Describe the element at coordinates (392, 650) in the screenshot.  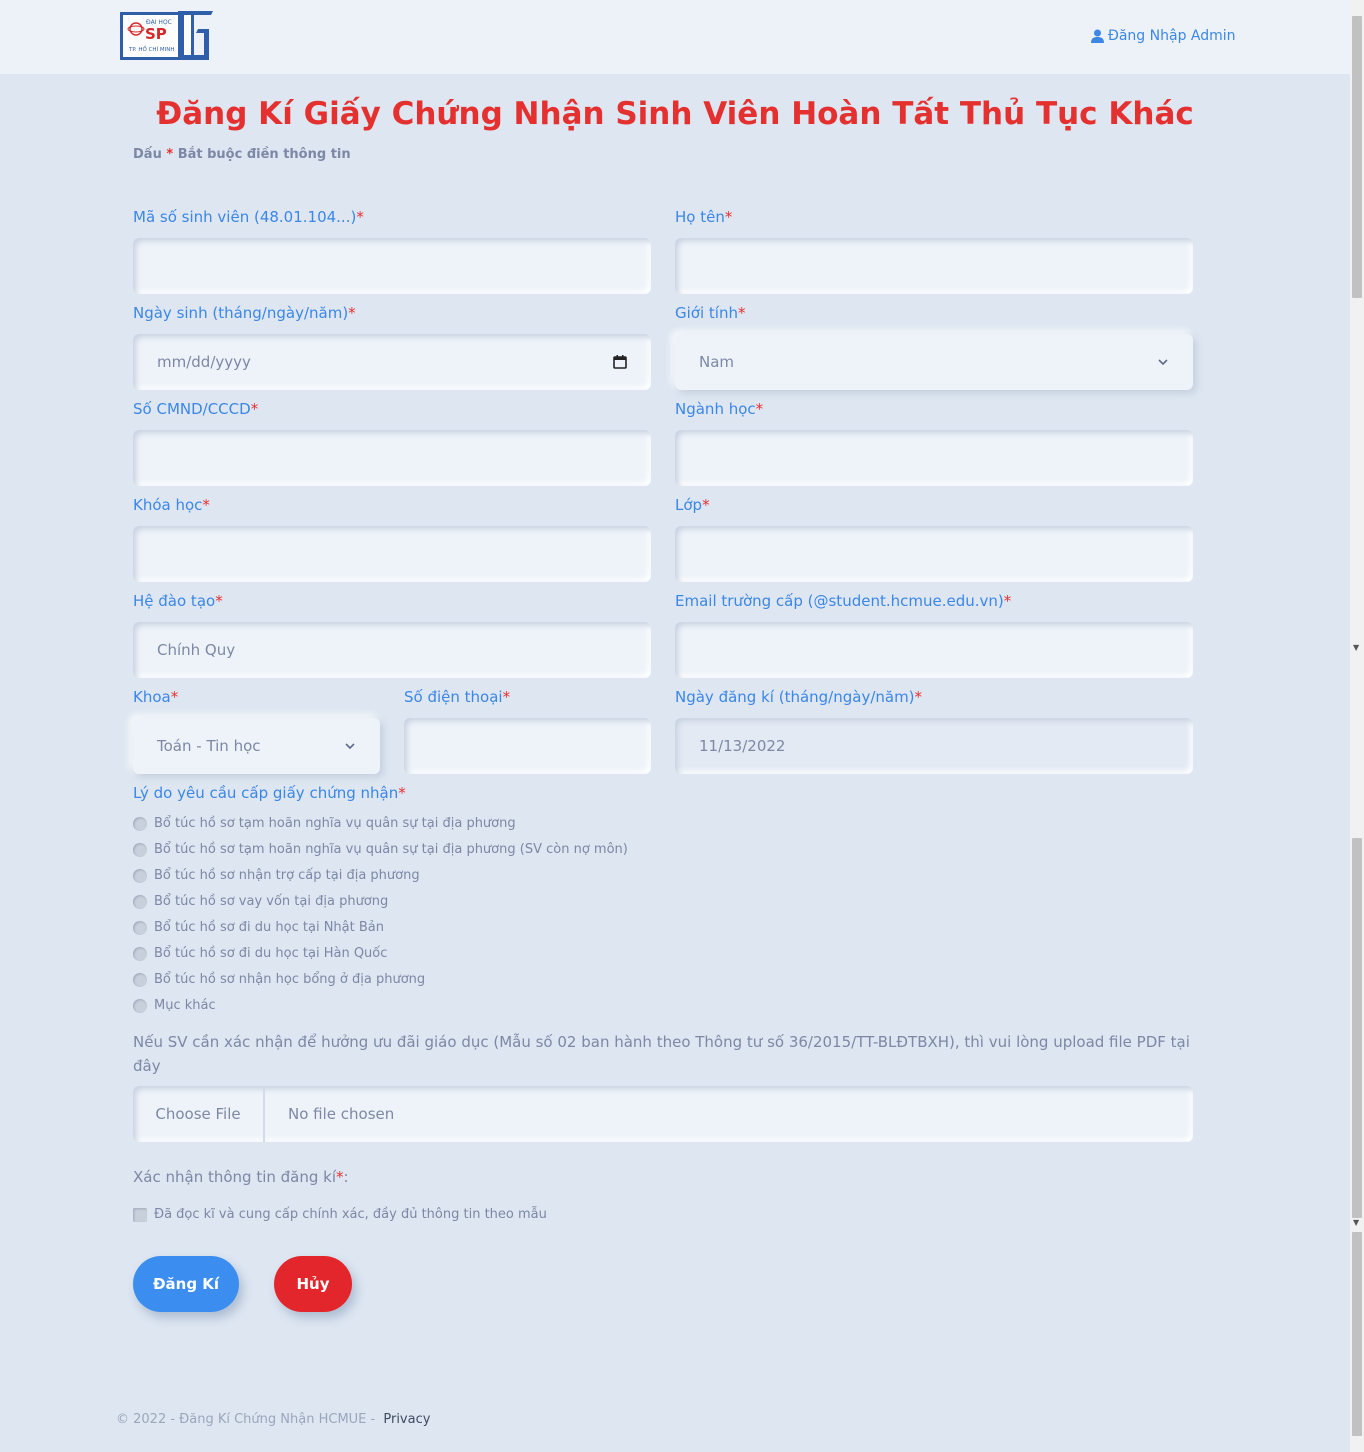
I see `program-input: Chính Quy` at that location.